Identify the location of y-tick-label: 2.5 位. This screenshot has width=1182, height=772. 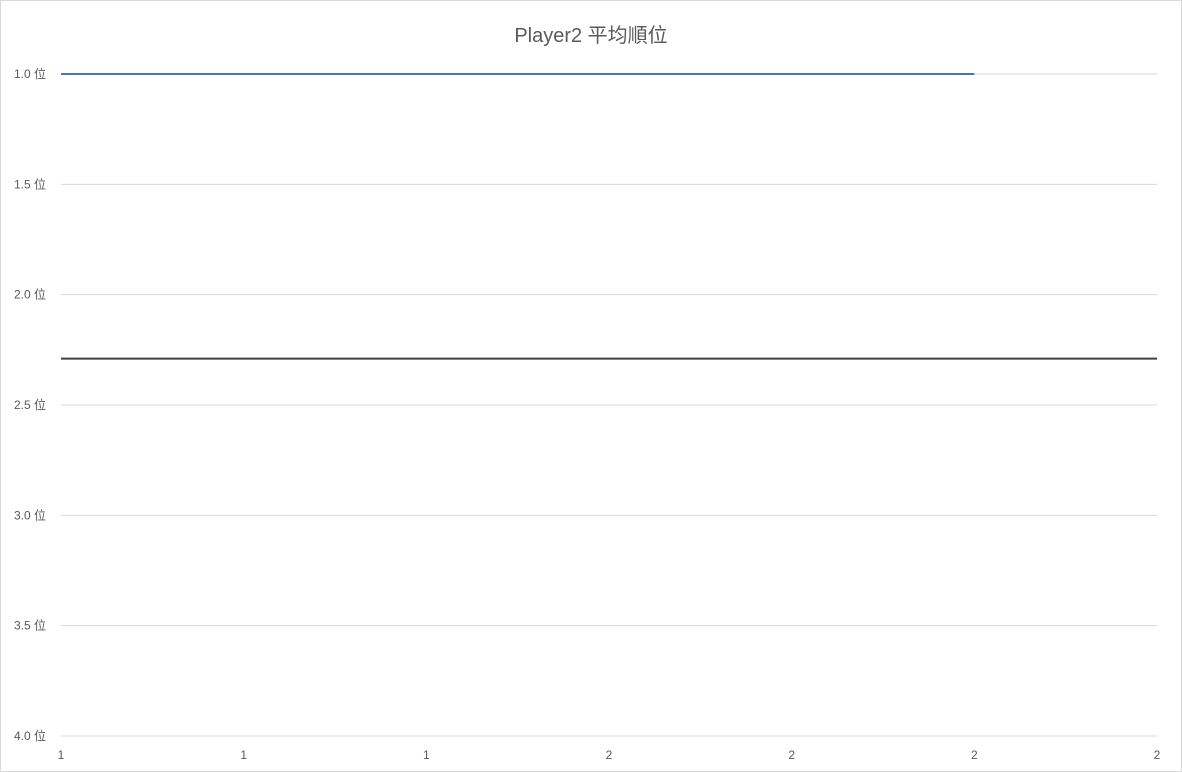
(30, 404).